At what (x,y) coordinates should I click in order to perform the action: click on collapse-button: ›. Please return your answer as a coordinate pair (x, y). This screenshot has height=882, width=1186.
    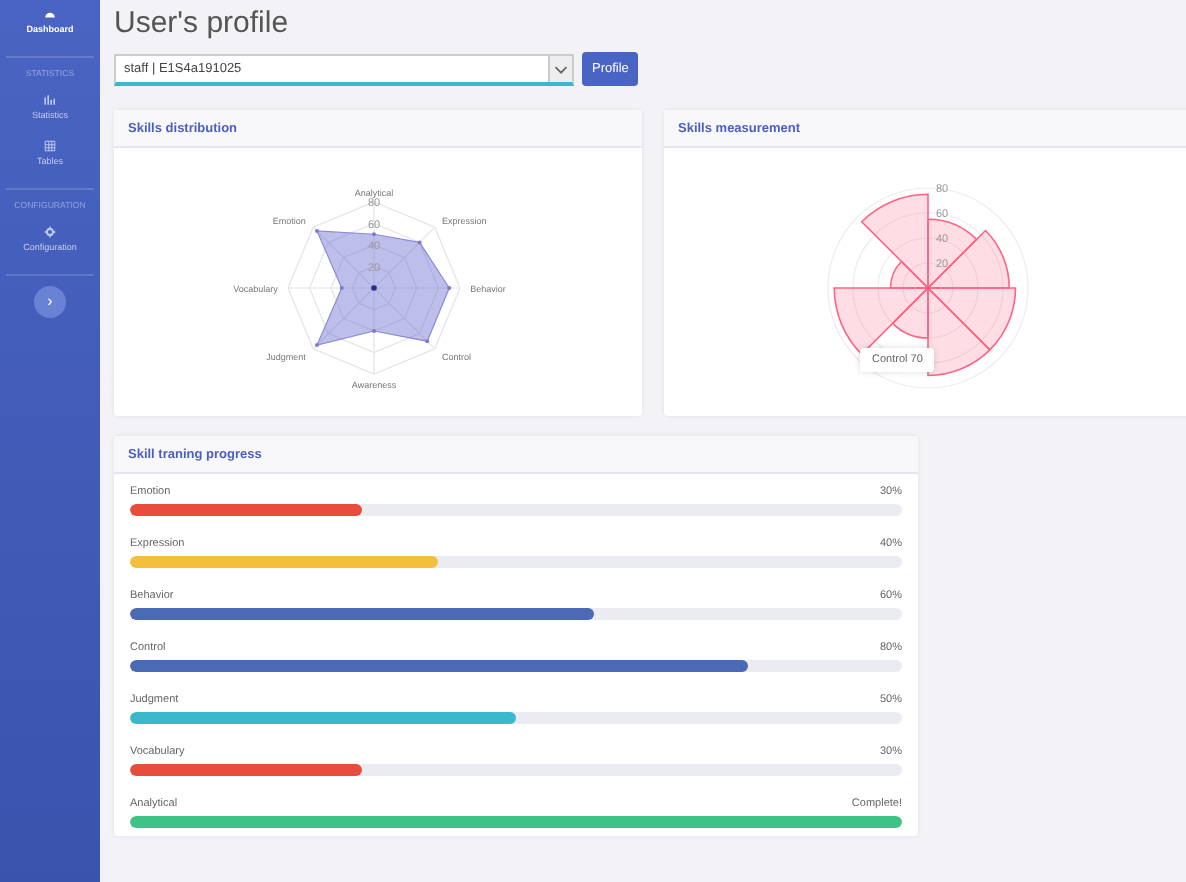
    Looking at the image, I should click on (50, 302).